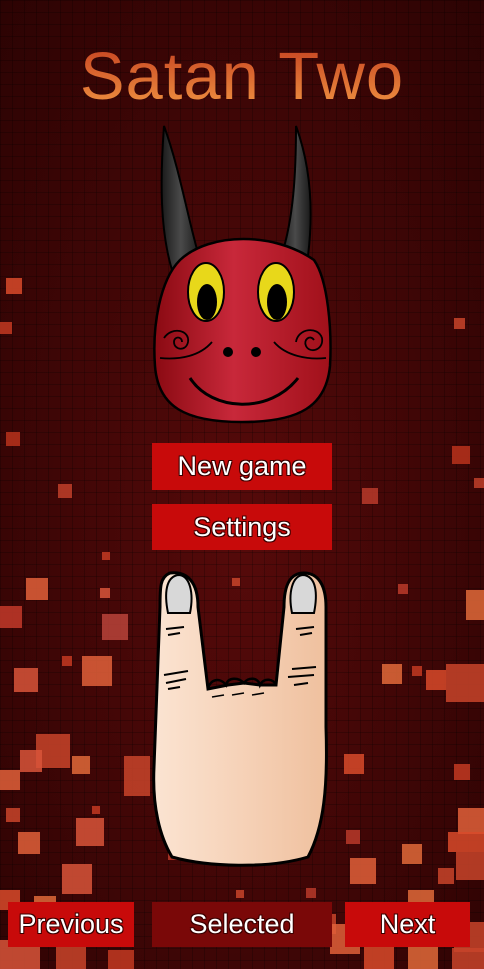 The height and width of the screenshot is (969, 484). Describe the element at coordinates (242, 274) in the screenshot. I see `devil-mask-icon` at that location.